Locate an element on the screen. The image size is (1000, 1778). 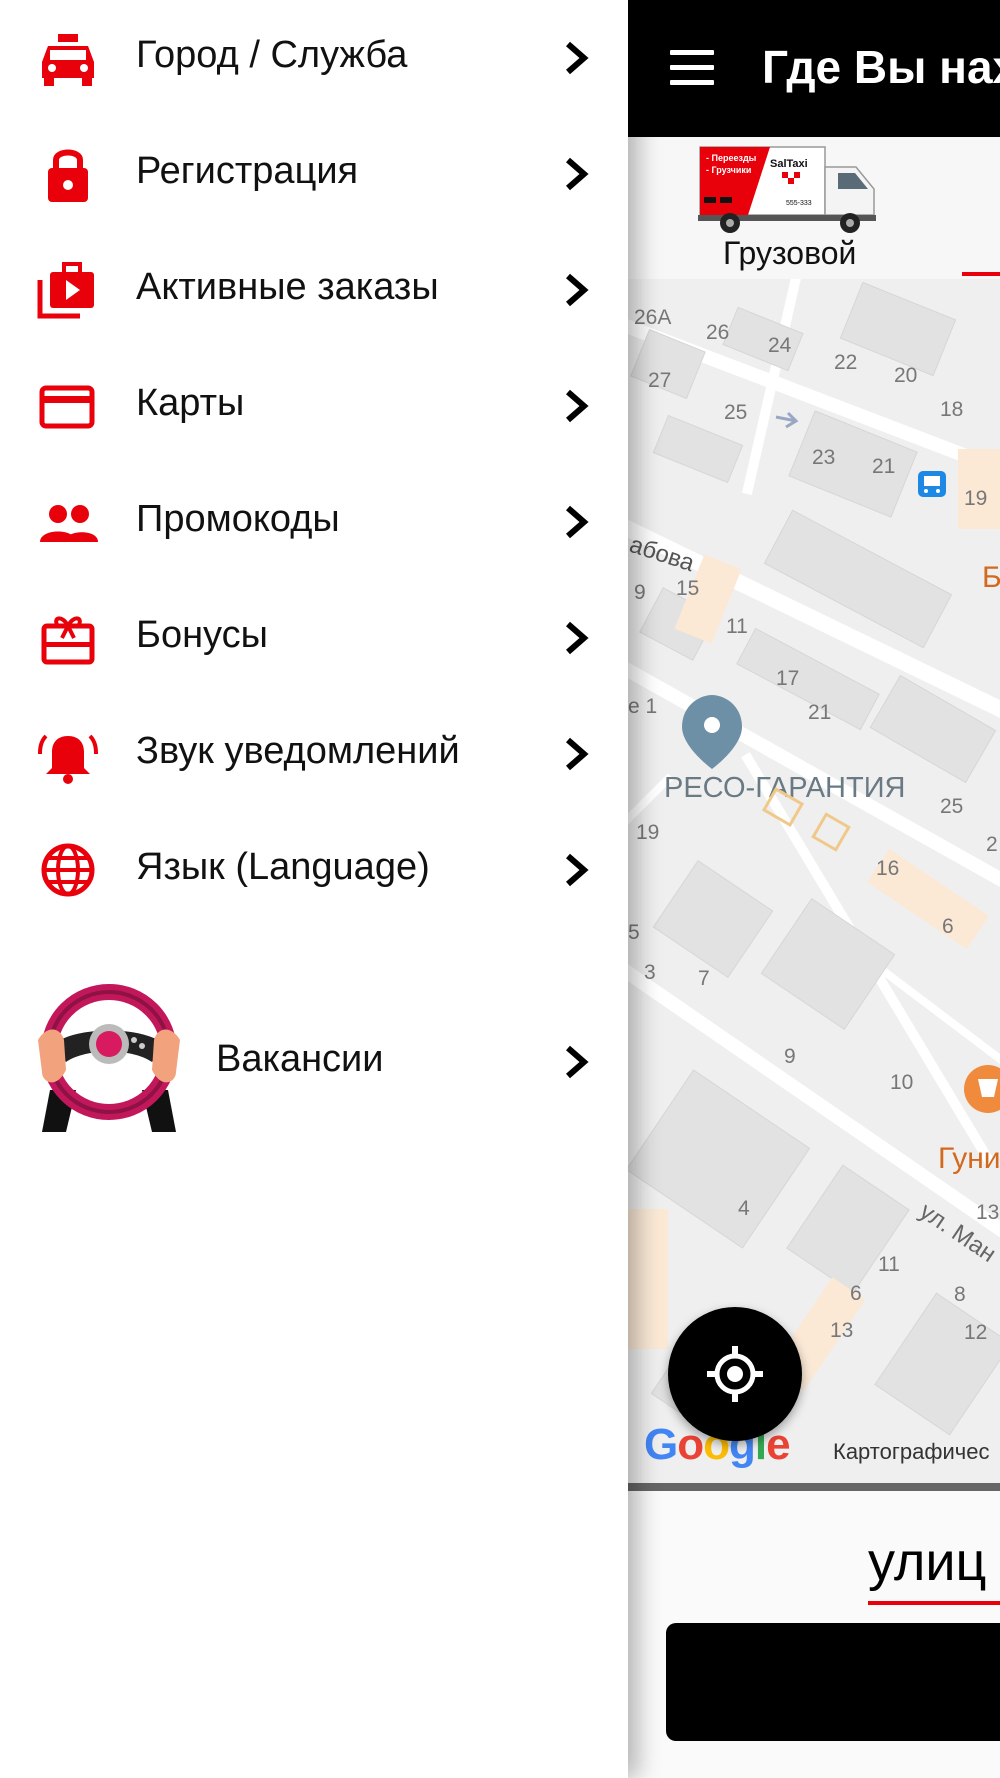
svg-text: 26A is located at coordinates (652, 317).